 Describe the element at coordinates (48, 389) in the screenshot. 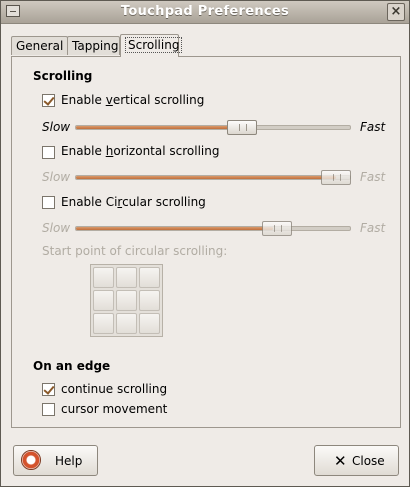

I see `continue-scrolling-checkbox` at that location.